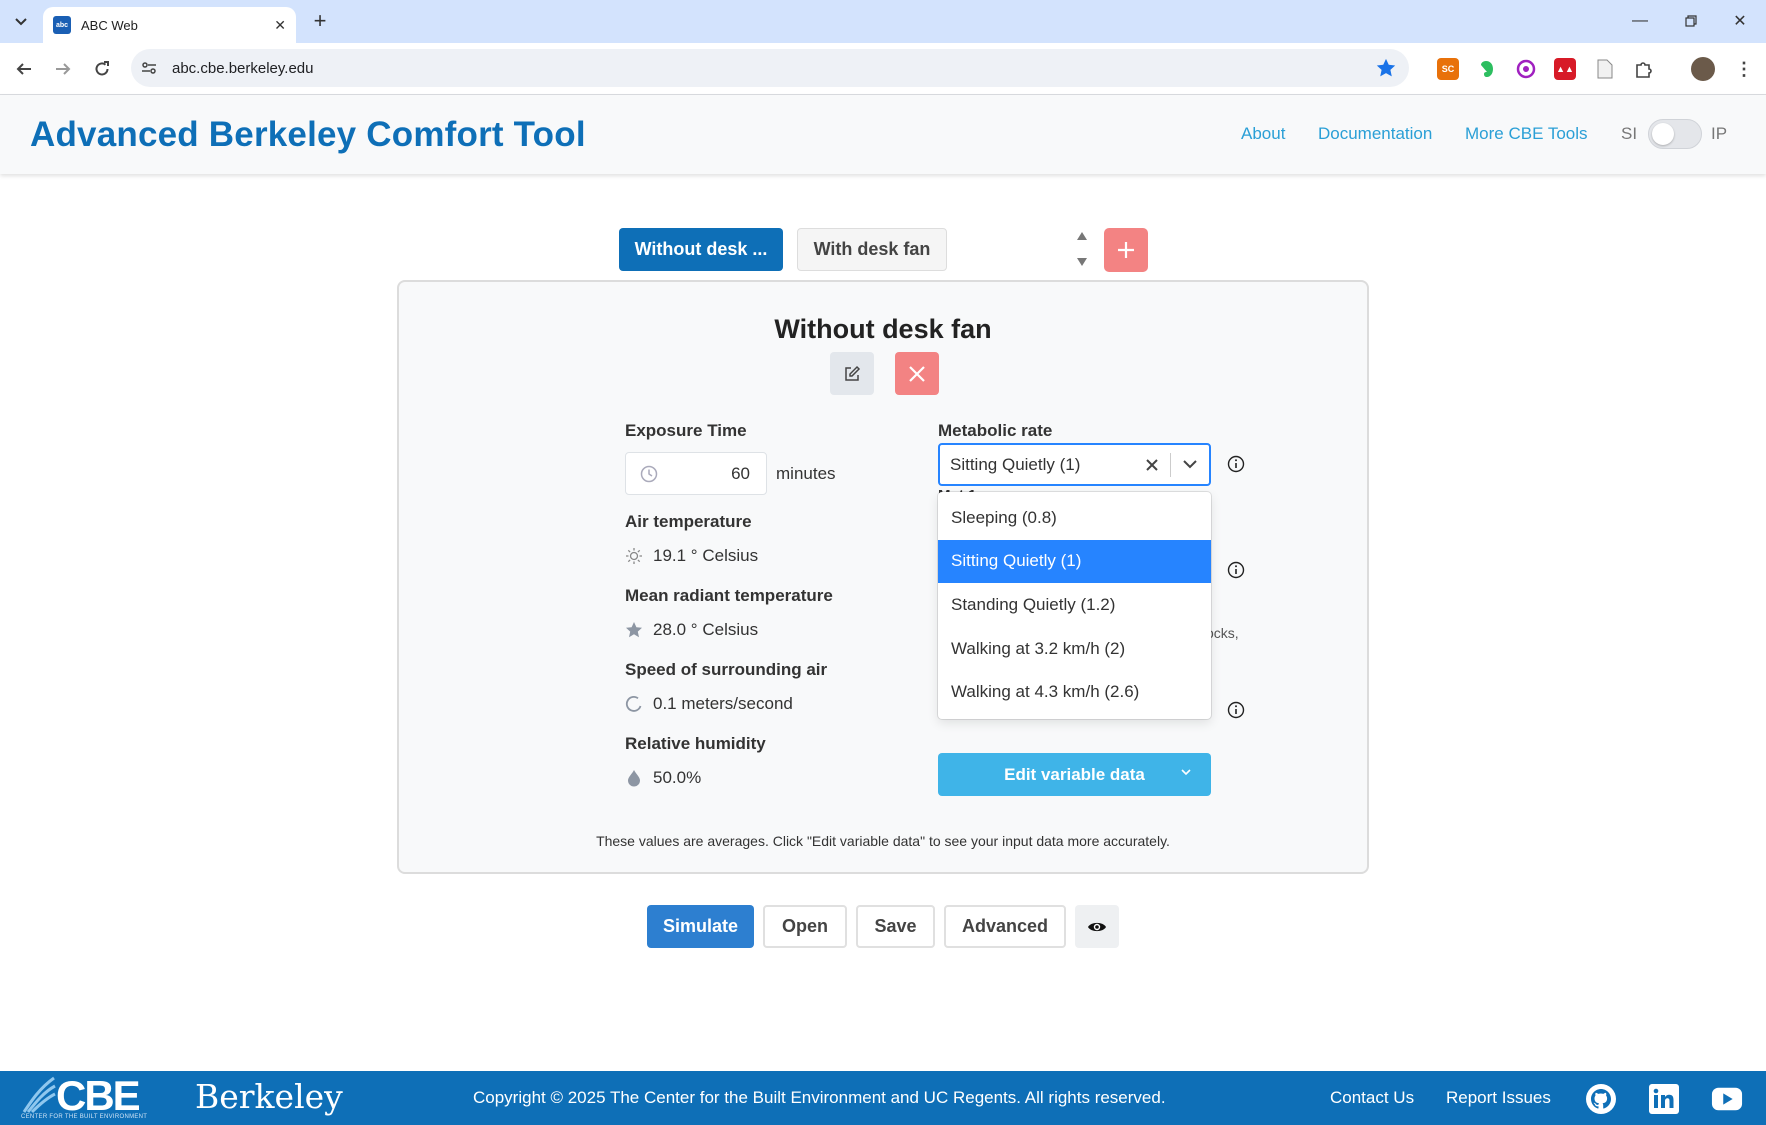 The width and height of the screenshot is (1766, 1125). I want to click on scroll-down-icon, so click(1082, 262).